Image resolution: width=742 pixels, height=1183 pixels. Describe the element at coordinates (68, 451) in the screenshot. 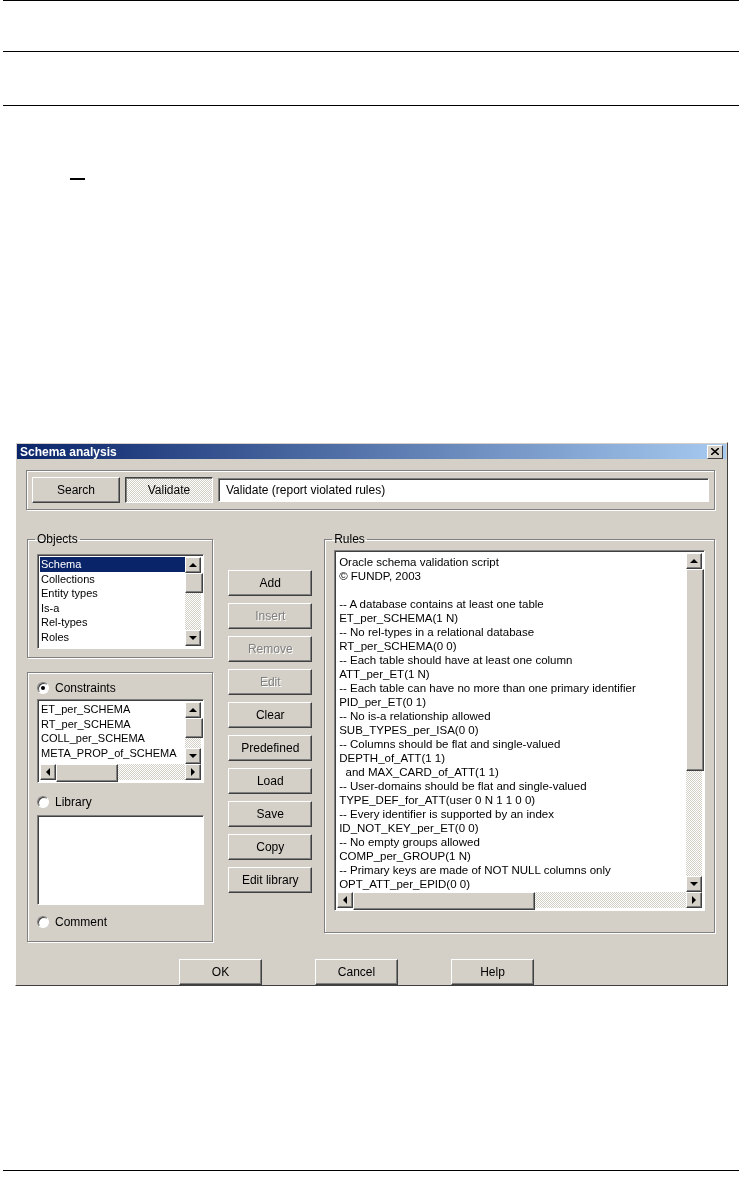

I see `window-title: Schema analysis` at that location.